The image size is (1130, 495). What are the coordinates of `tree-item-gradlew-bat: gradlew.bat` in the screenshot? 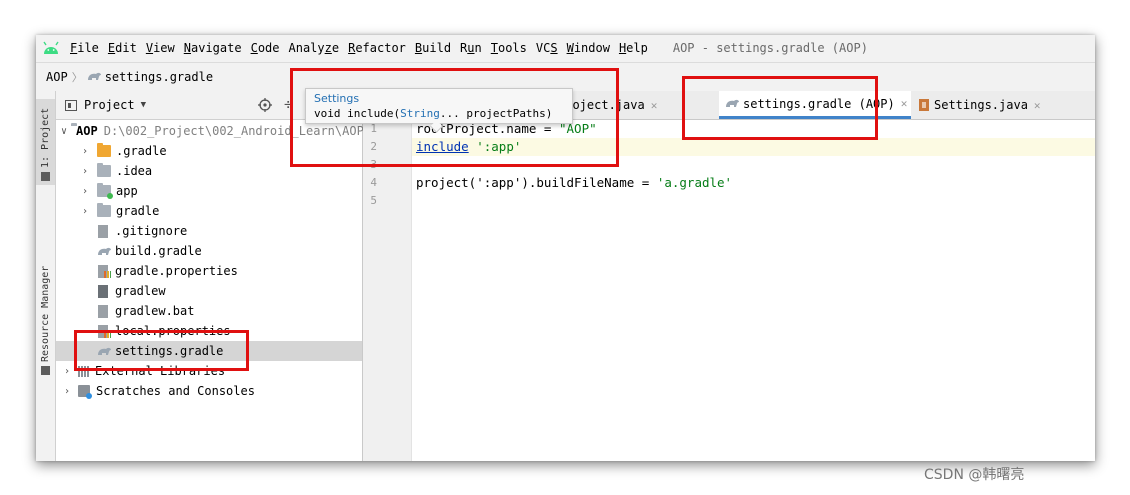 It's located at (209, 311).